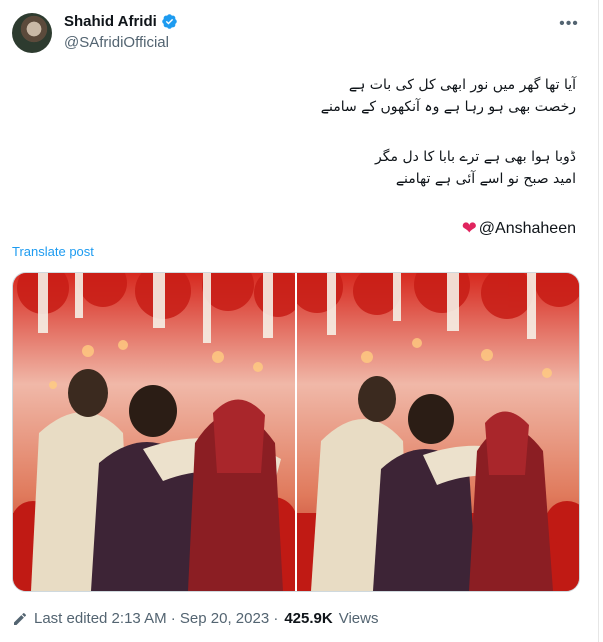  I want to click on pencil-edit-icon, so click(20, 618).